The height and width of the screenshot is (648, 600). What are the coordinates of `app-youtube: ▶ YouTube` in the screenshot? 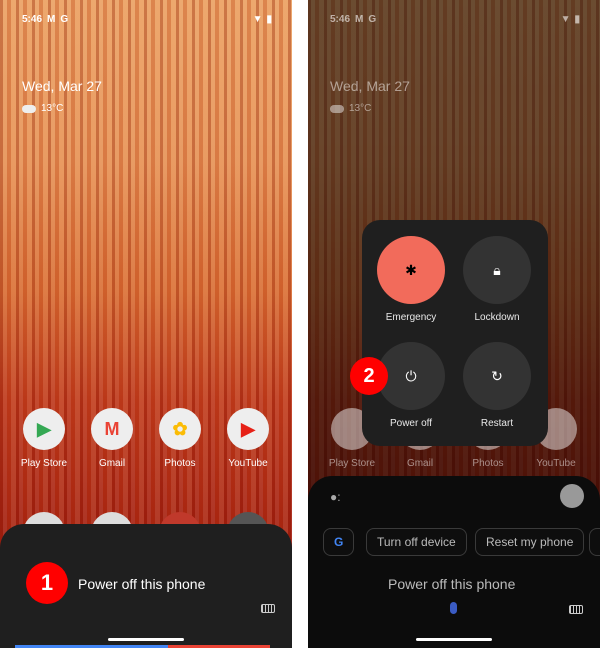 It's located at (248, 438).